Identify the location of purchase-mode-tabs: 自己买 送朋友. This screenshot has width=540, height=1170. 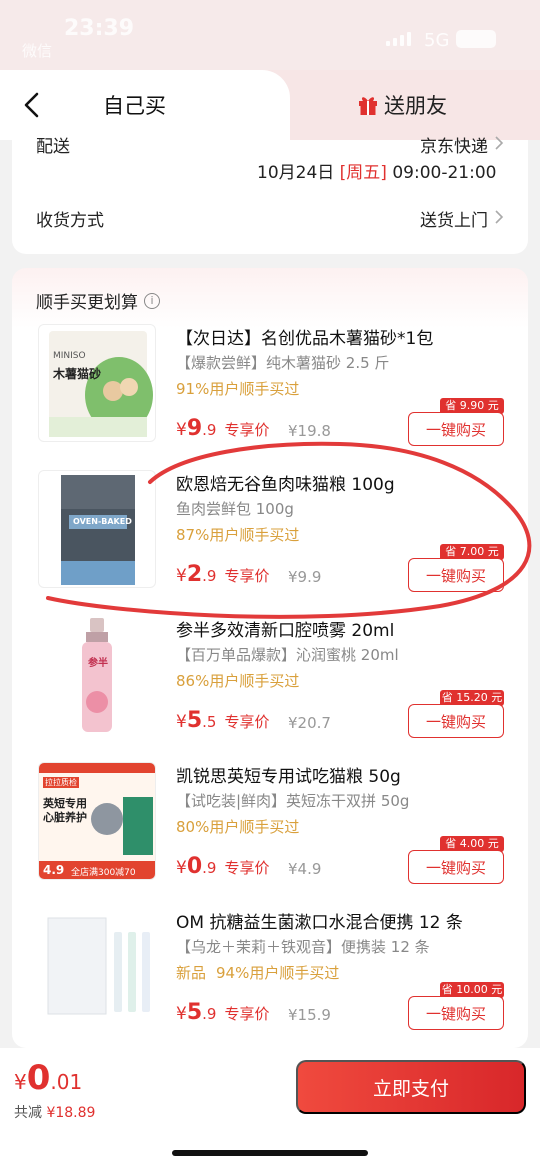
(270, 105).